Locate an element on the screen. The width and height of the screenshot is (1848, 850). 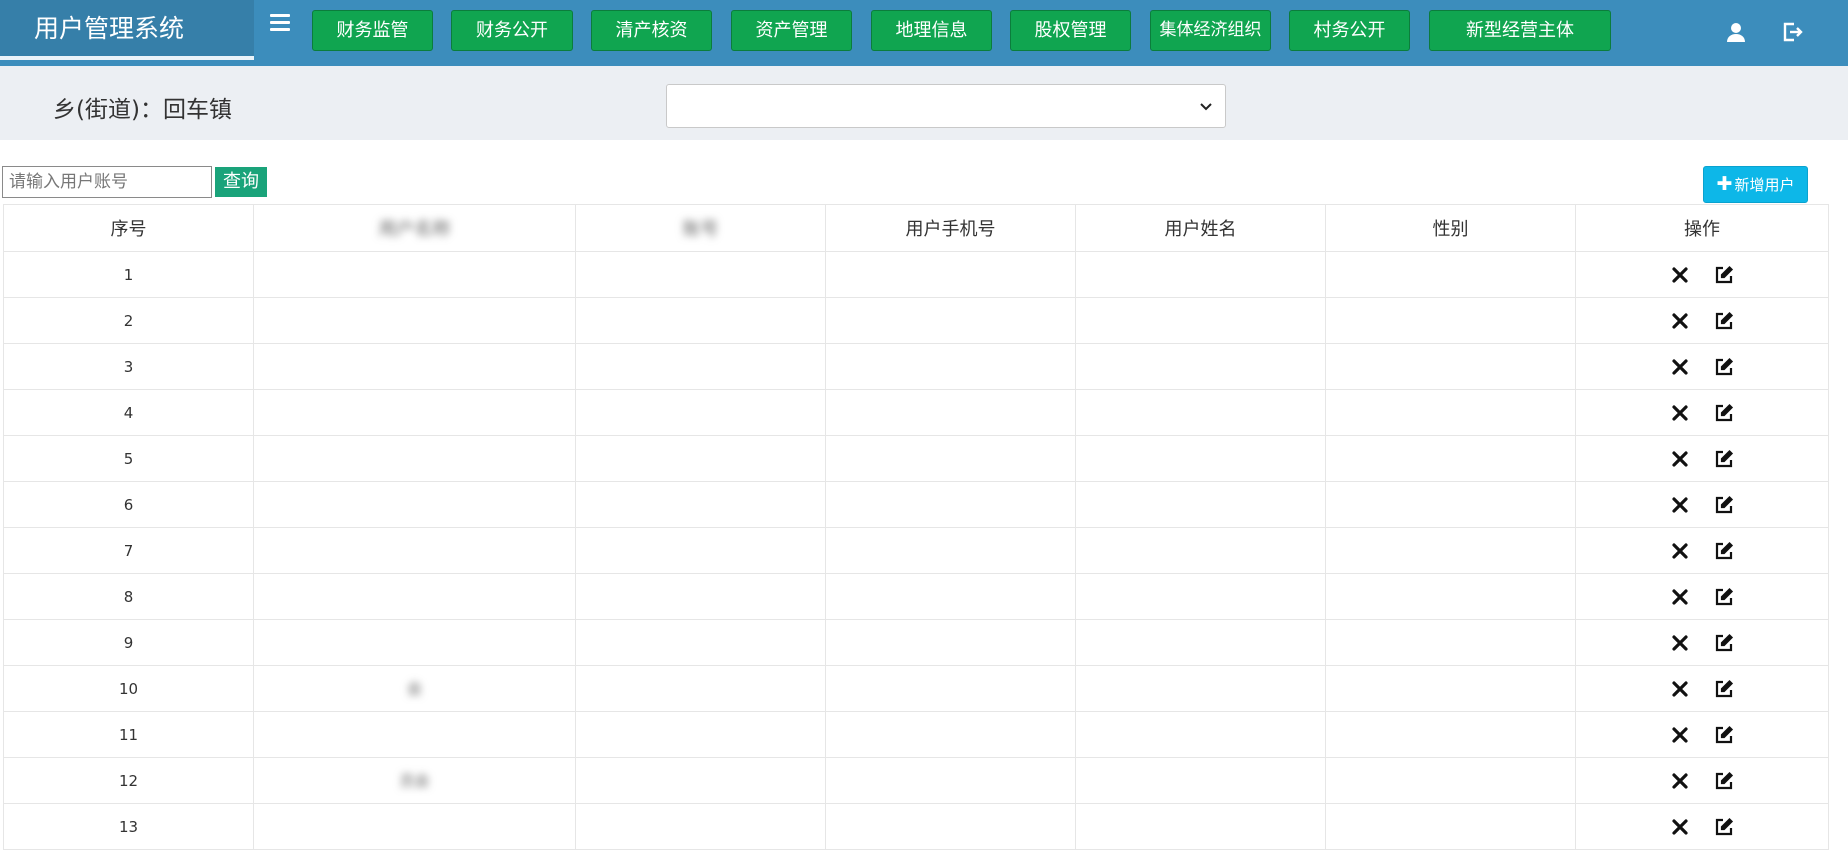
table-row: 10 会 is located at coordinates (916, 688).